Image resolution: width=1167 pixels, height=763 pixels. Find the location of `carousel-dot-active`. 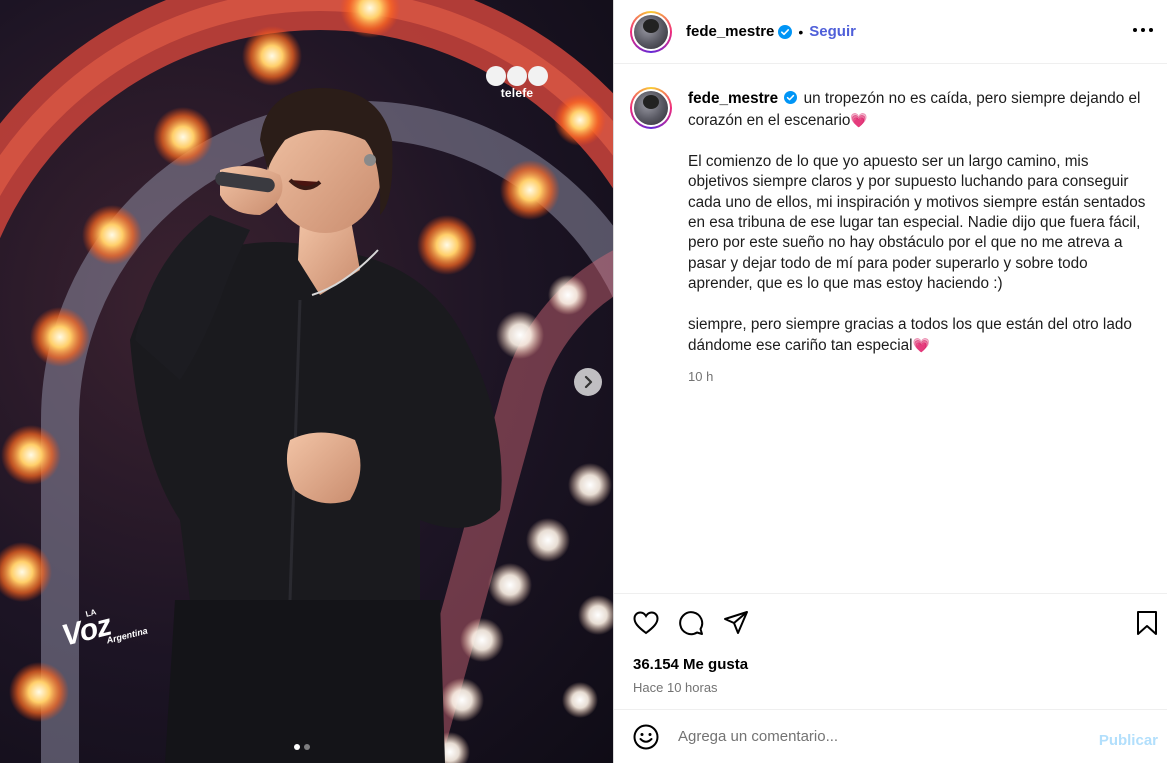

carousel-dot-active is located at coordinates (297, 747).